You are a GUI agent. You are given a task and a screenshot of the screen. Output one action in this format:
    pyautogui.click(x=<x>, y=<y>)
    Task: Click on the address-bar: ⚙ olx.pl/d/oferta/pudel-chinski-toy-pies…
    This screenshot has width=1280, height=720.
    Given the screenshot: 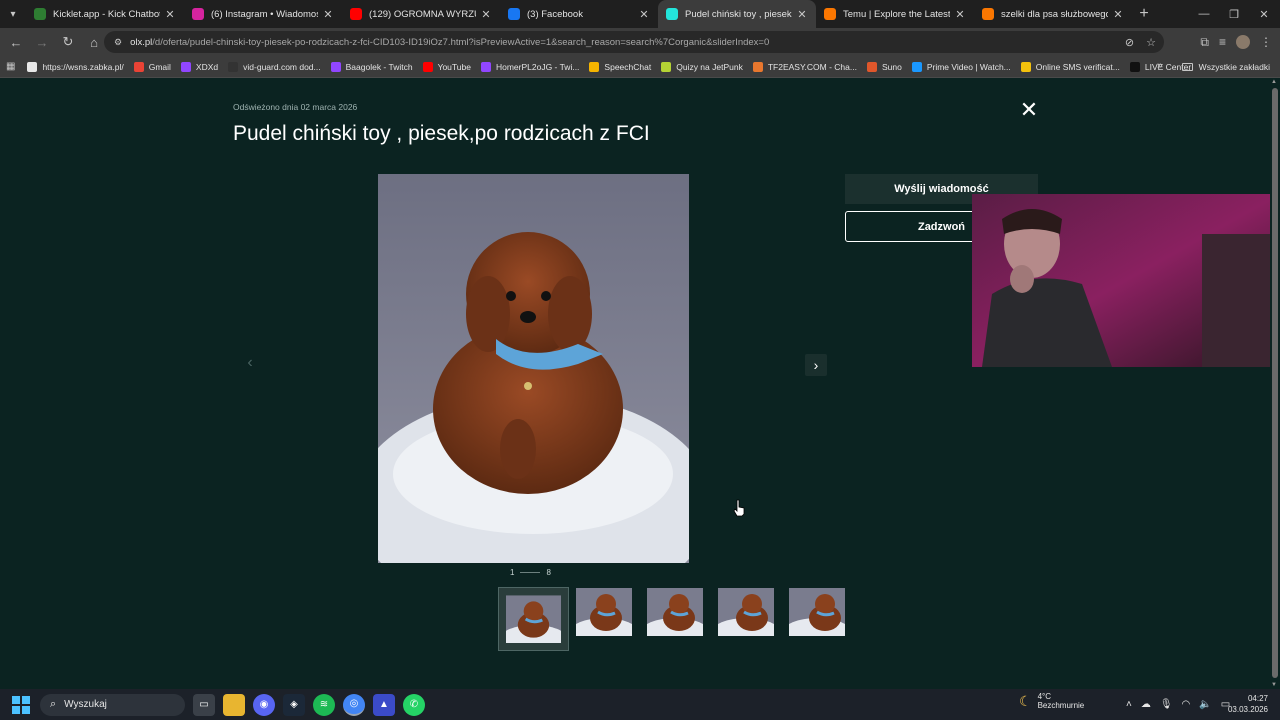 What is the action you would take?
    pyautogui.click(x=634, y=42)
    